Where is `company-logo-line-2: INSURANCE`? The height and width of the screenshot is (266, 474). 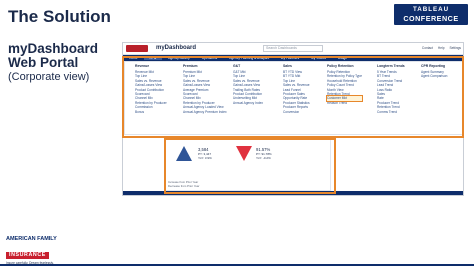 company-logo-line-2: INSURANCE is located at coordinates (27, 255).